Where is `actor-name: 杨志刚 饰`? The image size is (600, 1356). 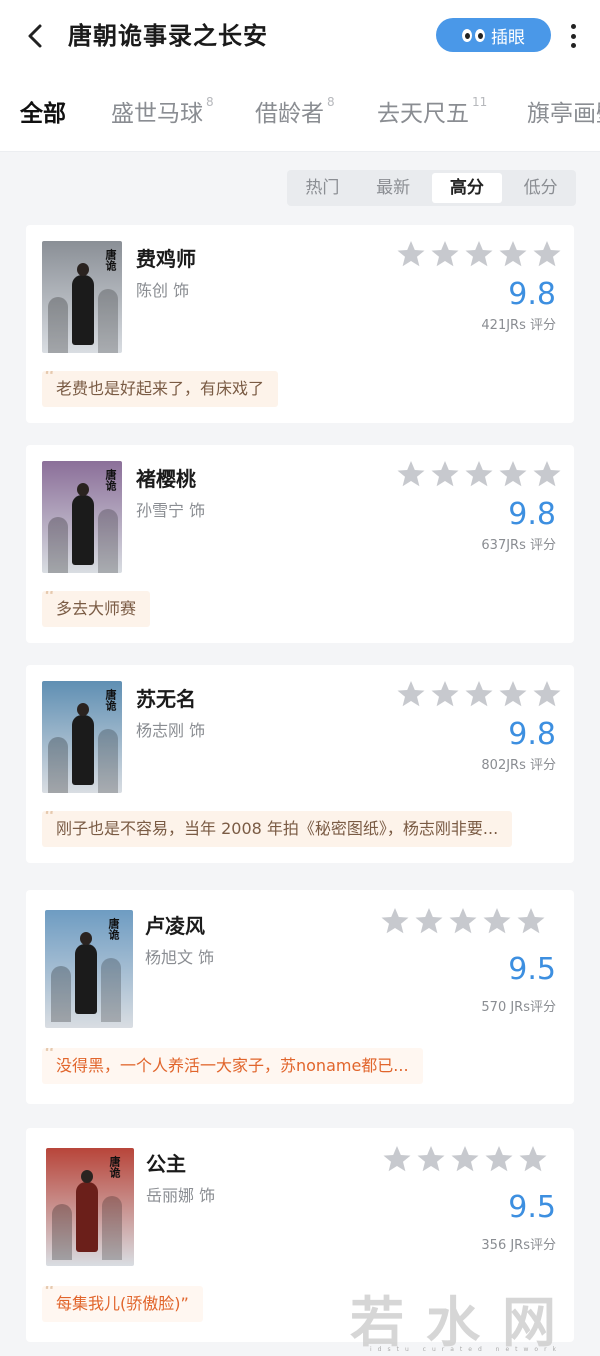 actor-name: 杨志刚 饰 is located at coordinates (171, 730).